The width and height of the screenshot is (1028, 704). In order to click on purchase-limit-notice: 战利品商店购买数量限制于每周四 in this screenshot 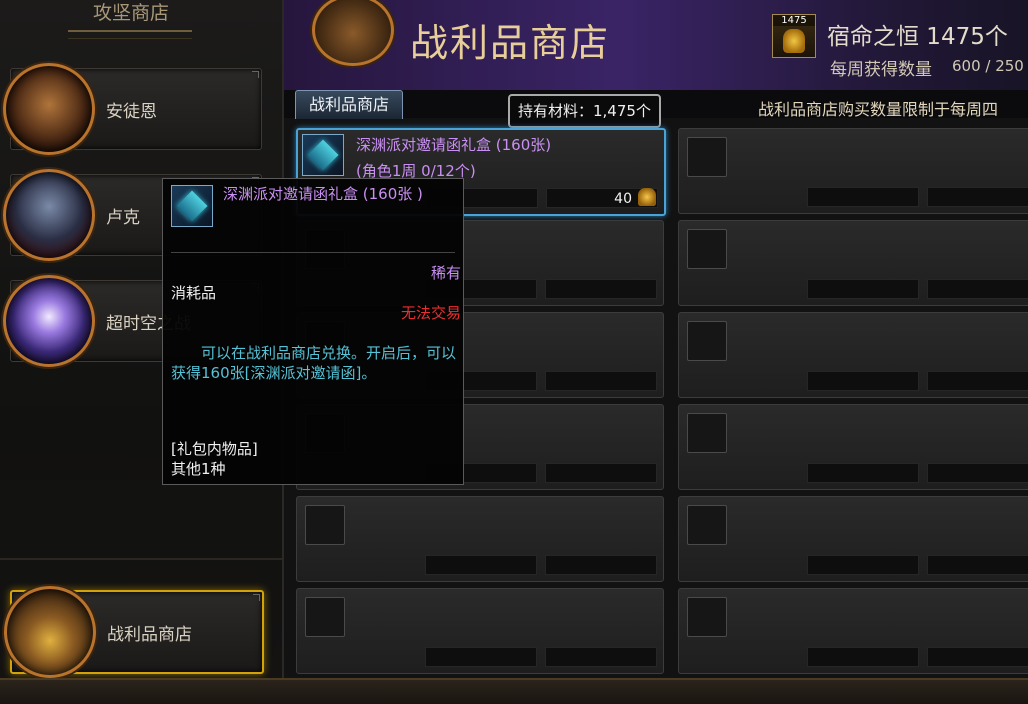, I will do `click(878, 109)`.